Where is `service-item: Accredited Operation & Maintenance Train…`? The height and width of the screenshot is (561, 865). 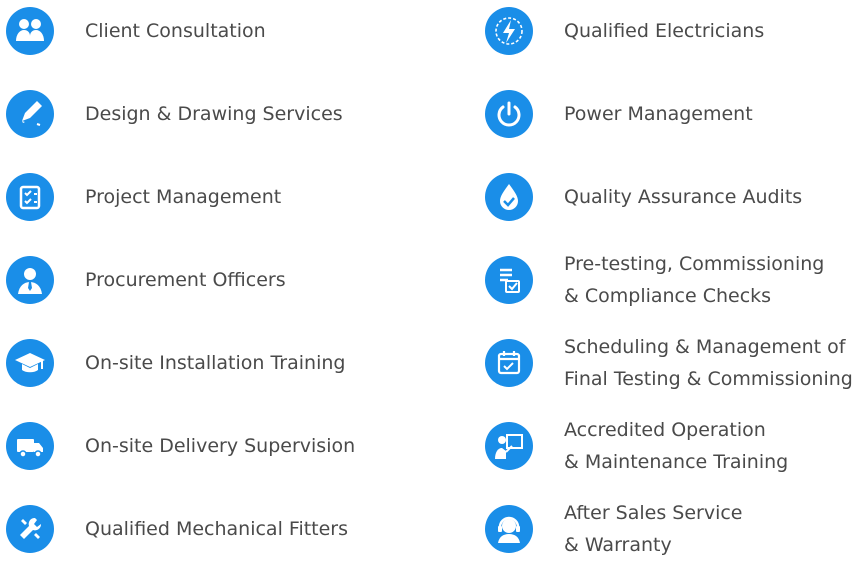 service-item: Accredited Operation & Maintenance Train… is located at coordinates (634, 446).